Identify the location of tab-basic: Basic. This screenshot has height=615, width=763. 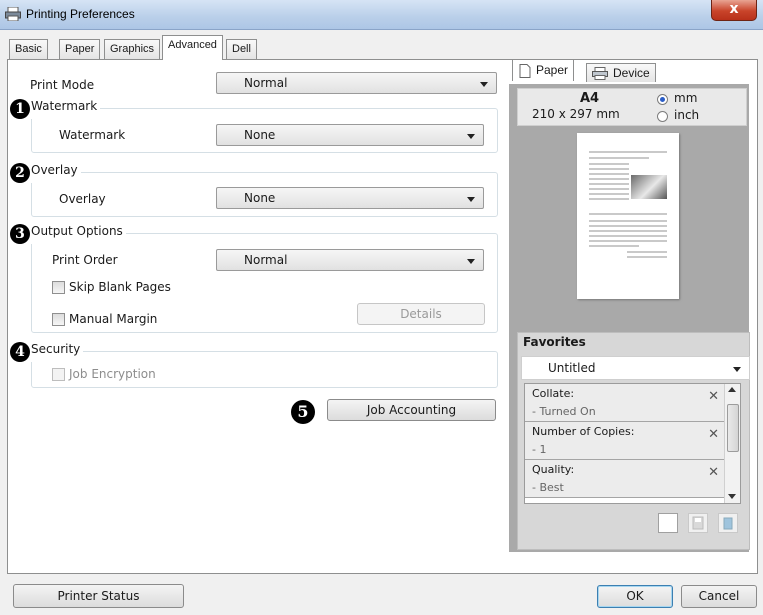
(28, 49).